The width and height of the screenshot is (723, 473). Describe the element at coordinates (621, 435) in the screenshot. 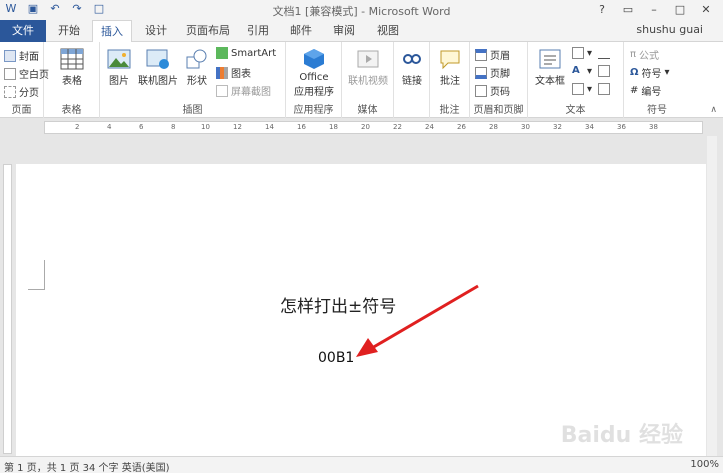

I see `watermark: Baidu 经验` at that location.